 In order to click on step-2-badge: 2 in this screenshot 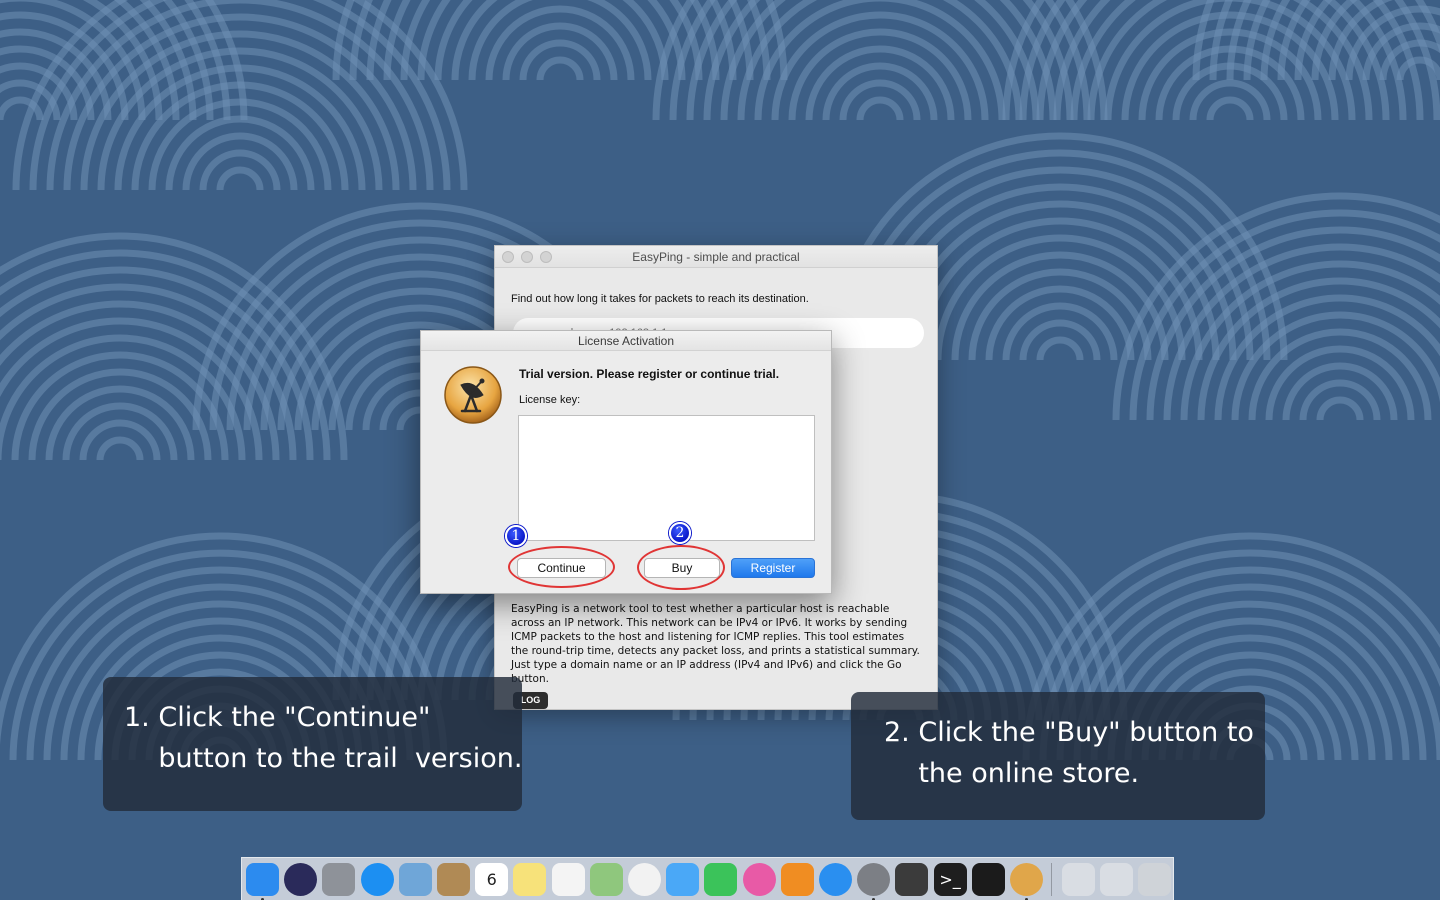, I will do `click(680, 533)`.